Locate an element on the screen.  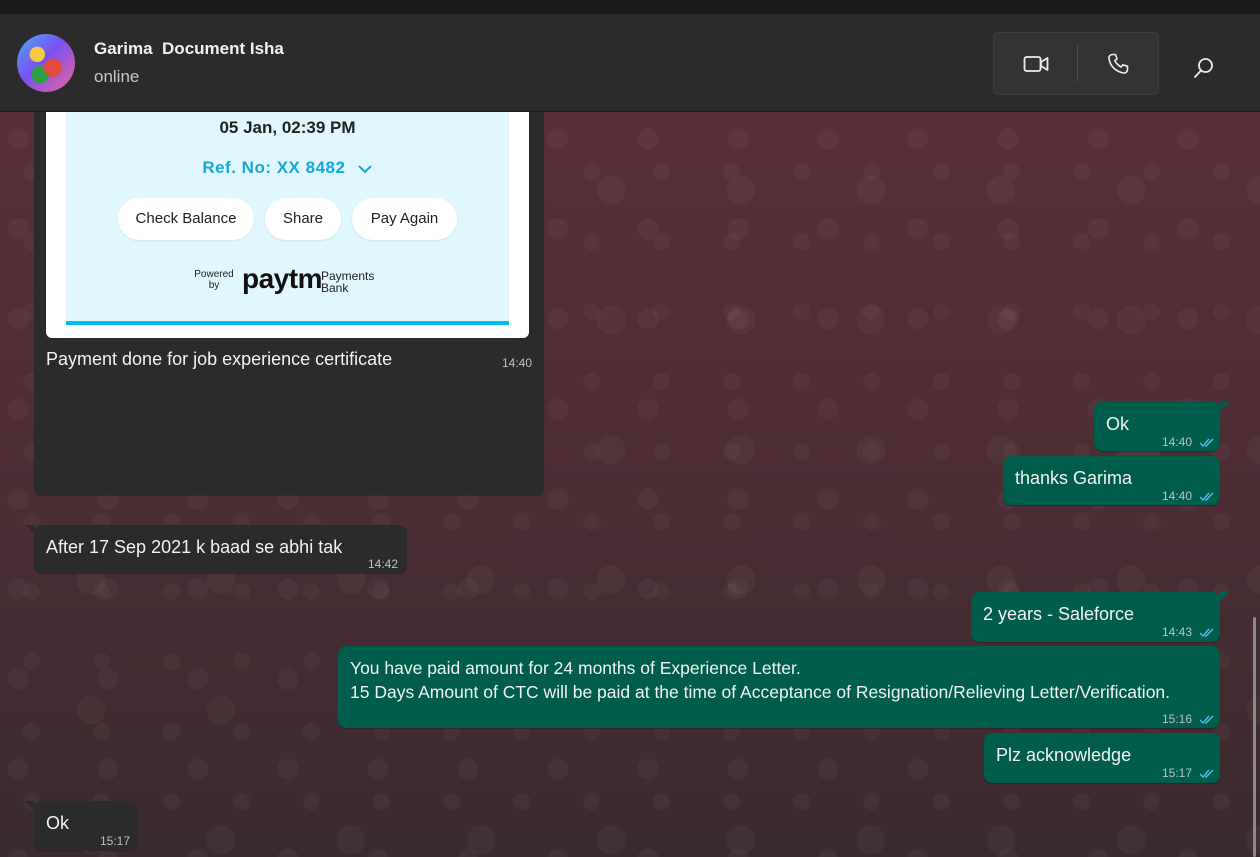
message-status: 15:17 is located at coordinates (1188, 773).